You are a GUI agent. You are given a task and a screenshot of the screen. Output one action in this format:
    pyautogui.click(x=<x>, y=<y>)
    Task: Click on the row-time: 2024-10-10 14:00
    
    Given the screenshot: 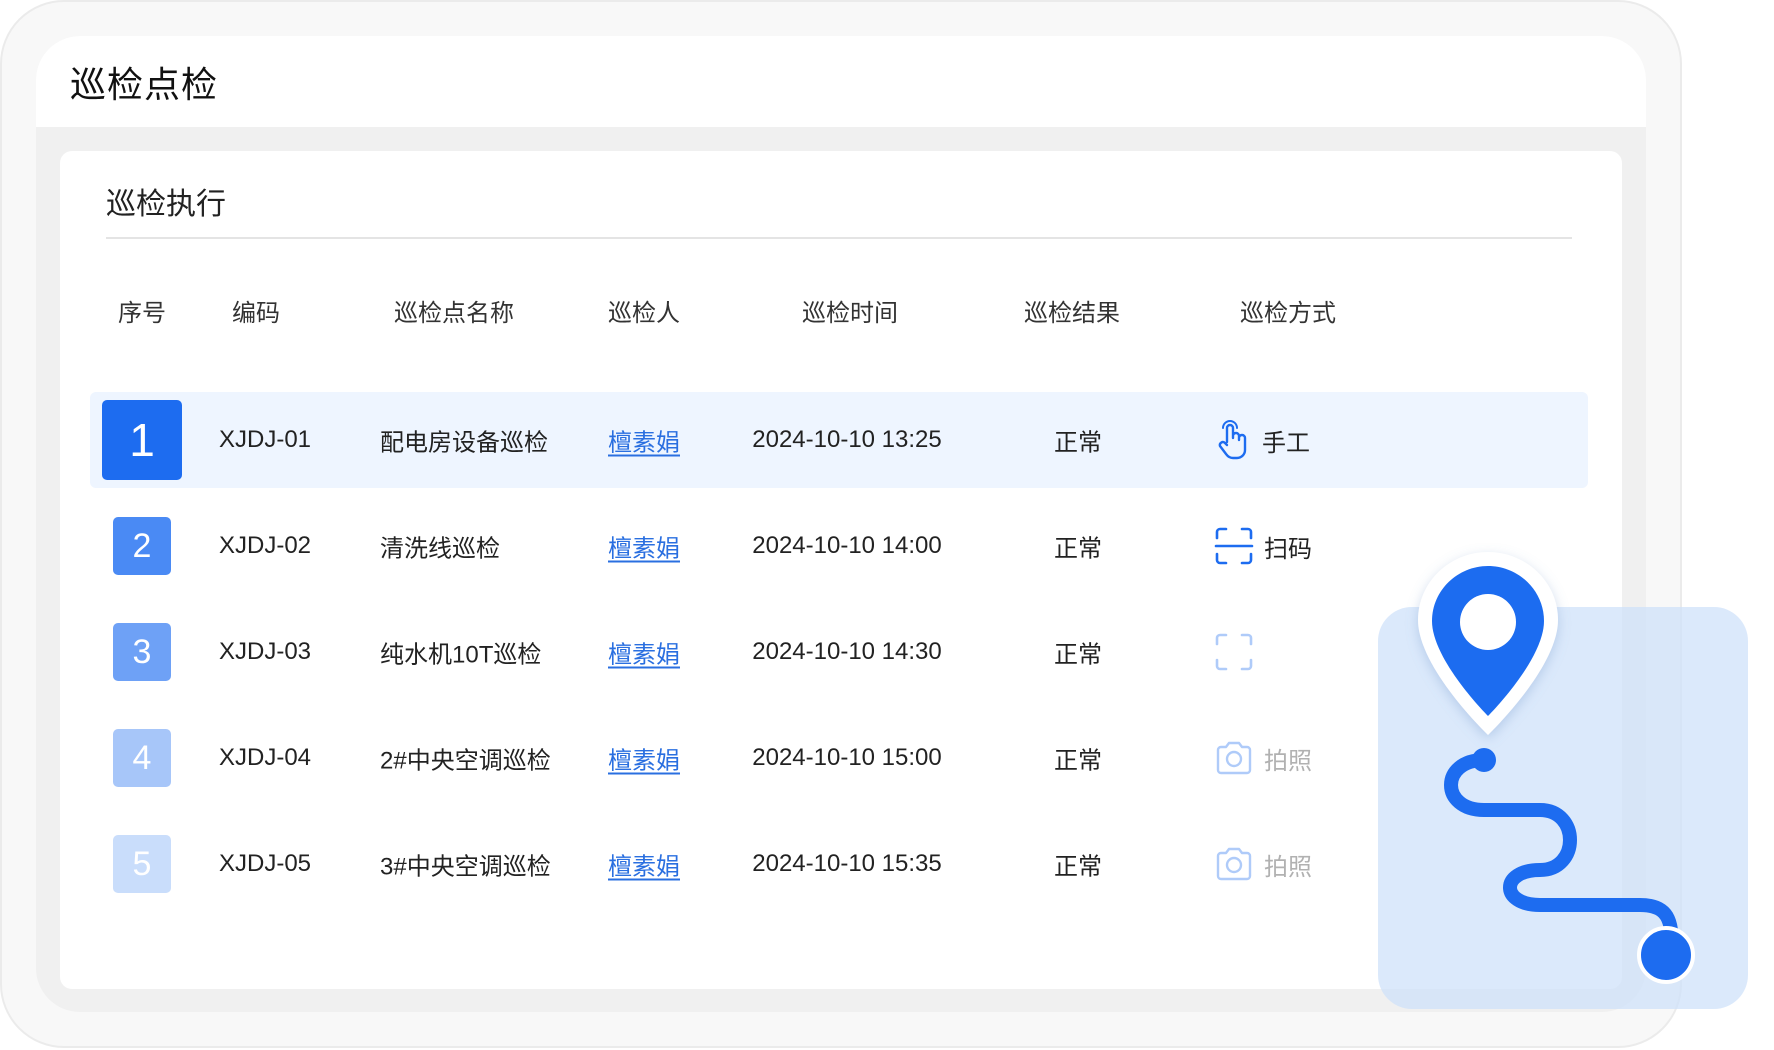 What is the action you would take?
    pyautogui.click(x=847, y=545)
    